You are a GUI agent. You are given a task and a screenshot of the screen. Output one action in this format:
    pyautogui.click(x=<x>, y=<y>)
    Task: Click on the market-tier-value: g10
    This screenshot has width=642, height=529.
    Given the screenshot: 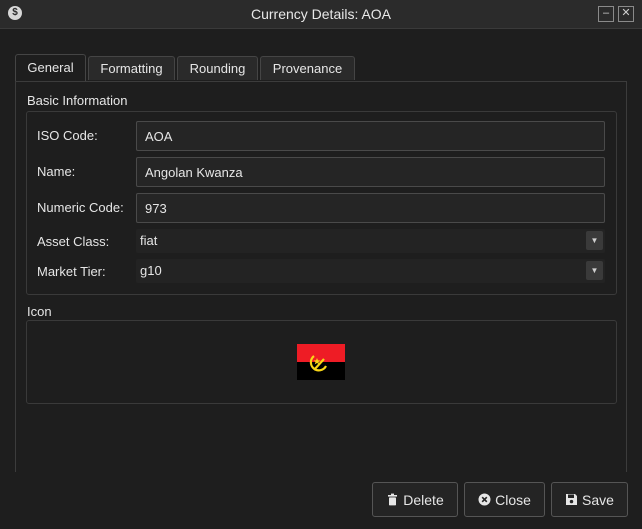 What is the action you would take?
    pyautogui.click(x=151, y=270)
    